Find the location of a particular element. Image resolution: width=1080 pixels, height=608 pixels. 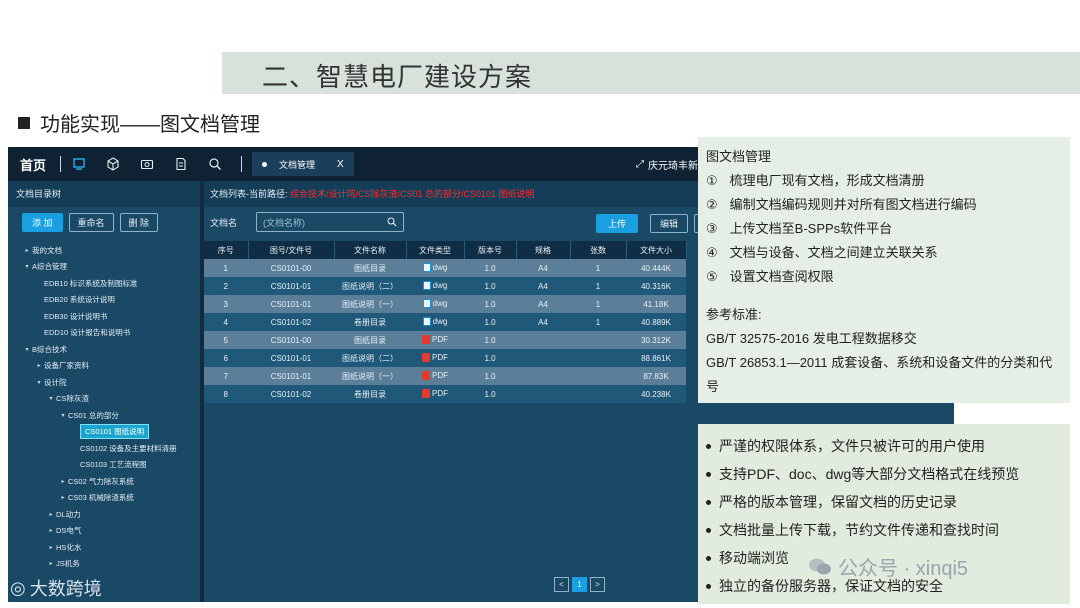

cell-pages: 1 is located at coordinates (598, 322).